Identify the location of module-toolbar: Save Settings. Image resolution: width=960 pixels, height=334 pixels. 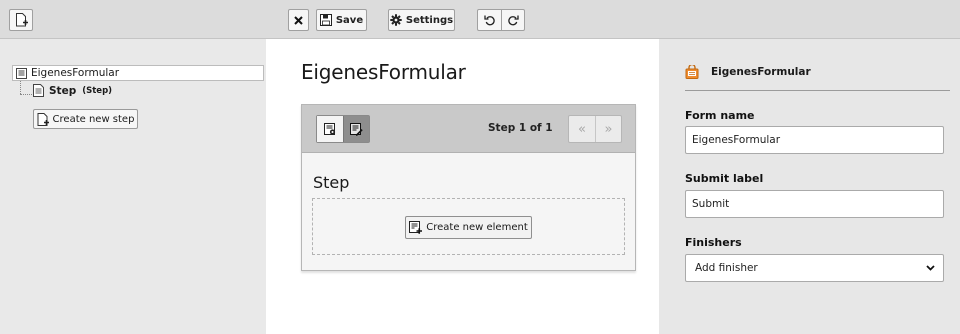
(480, 19).